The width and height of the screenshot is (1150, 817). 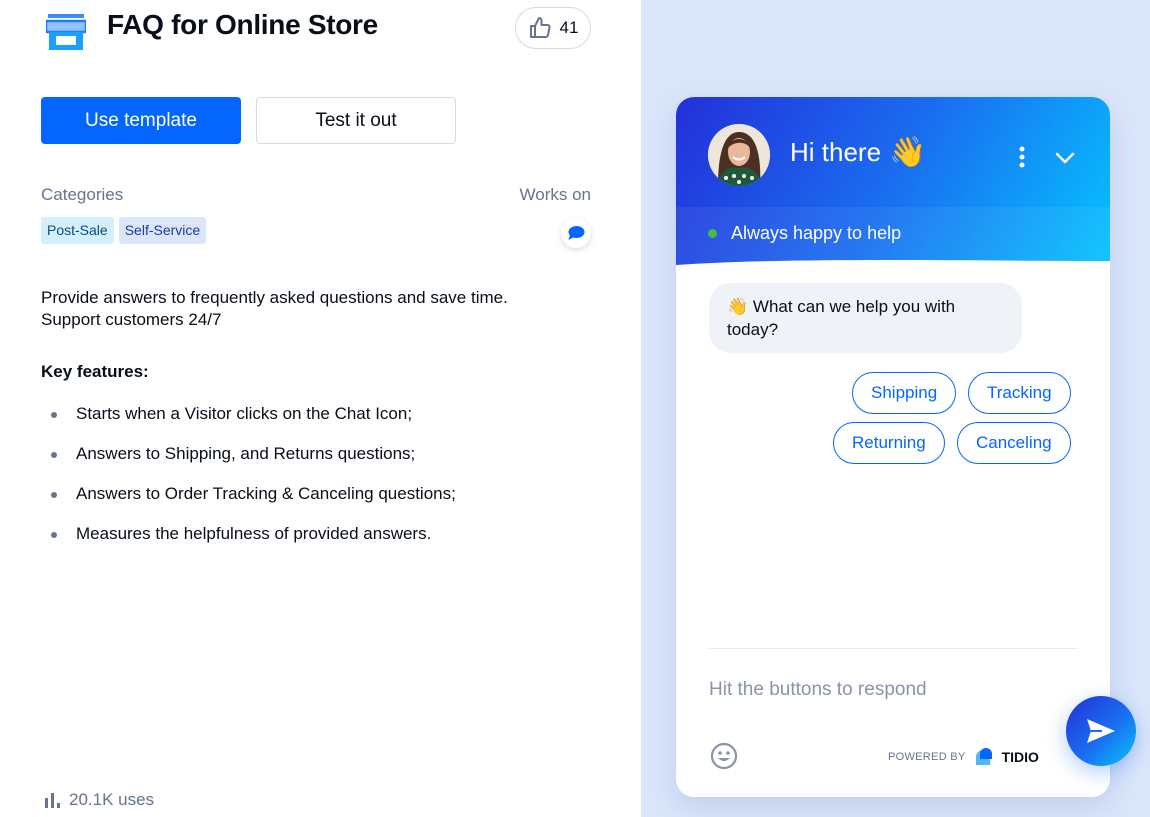 What do you see at coordinates (82, 194) in the screenshot?
I see `categories-label: Categories` at bounding box center [82, 194].